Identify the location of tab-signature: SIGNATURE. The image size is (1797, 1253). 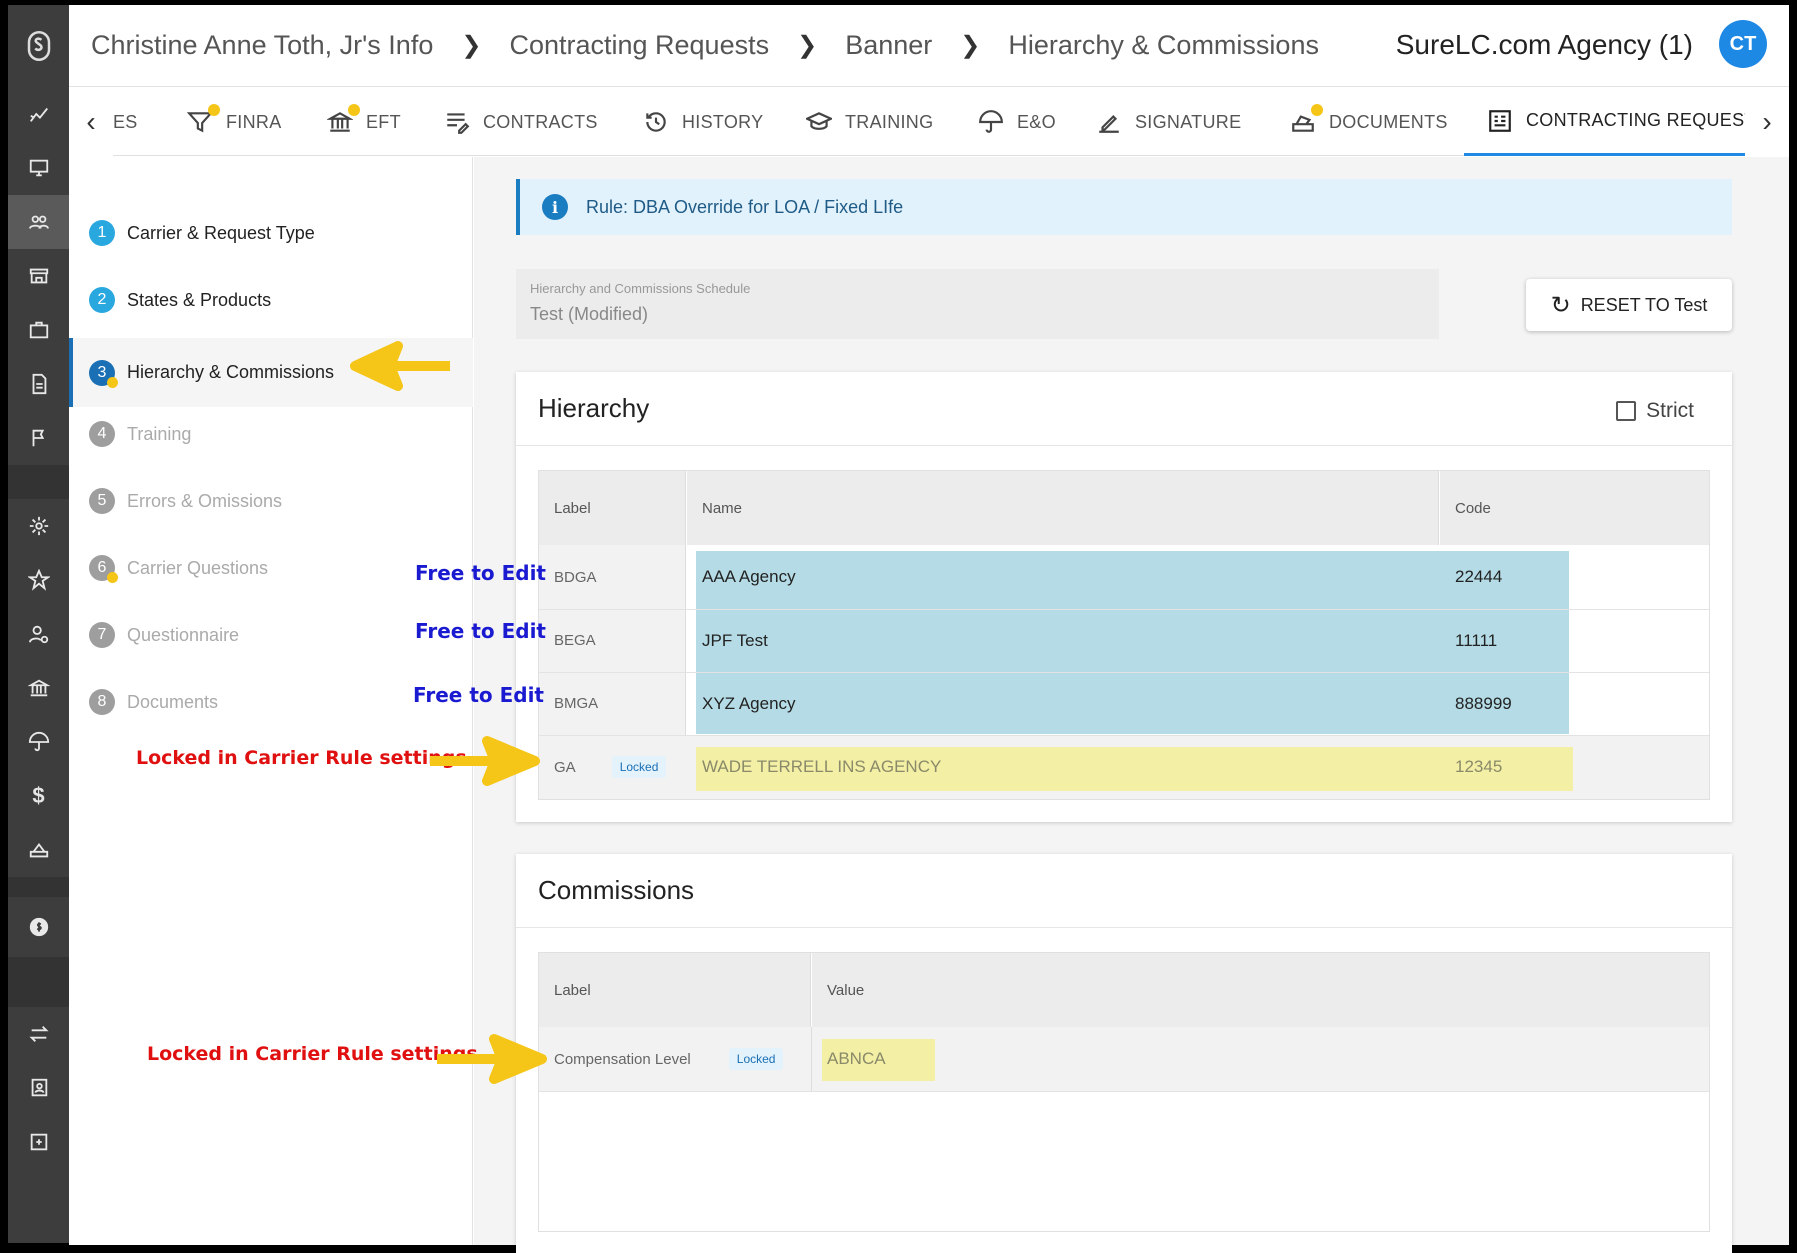
(1168, 122).